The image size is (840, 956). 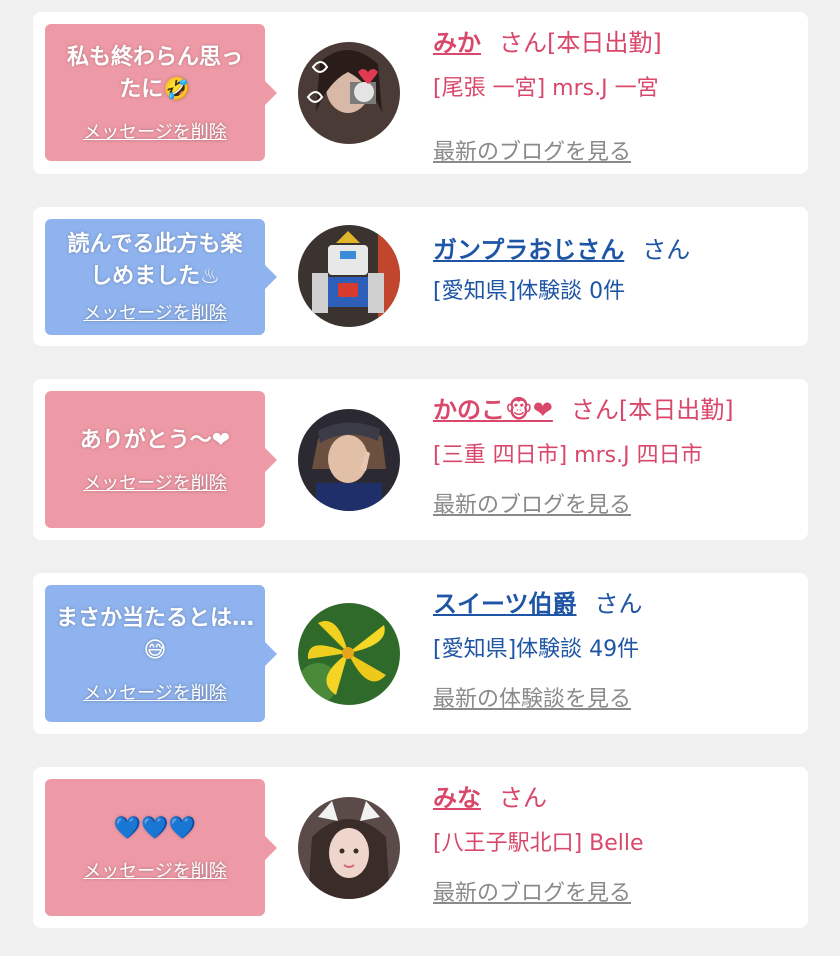 I want to click on message-text: 読んでる此方も楽 しめました♨, so click(x=155, y=260).